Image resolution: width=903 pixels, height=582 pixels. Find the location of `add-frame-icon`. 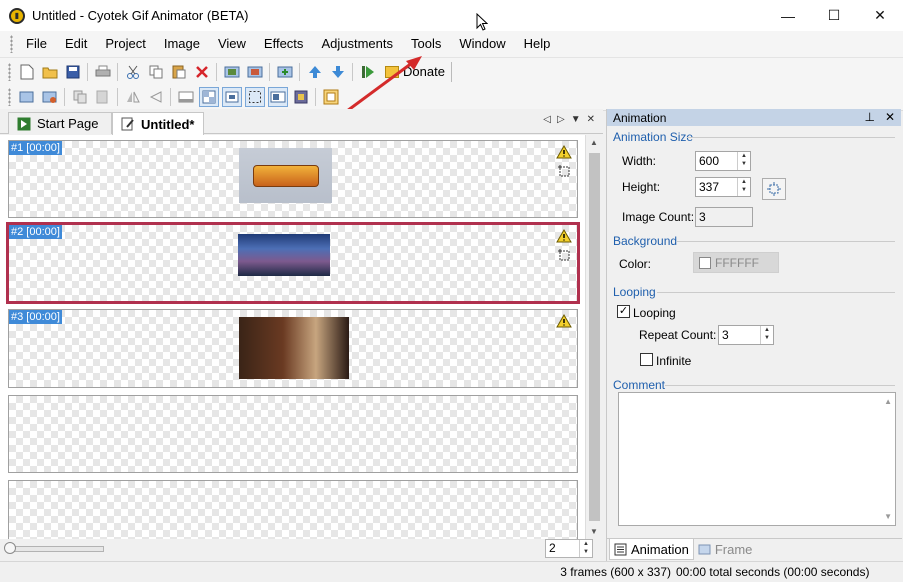

add-frame-icon is located at coordinates (284, 71).